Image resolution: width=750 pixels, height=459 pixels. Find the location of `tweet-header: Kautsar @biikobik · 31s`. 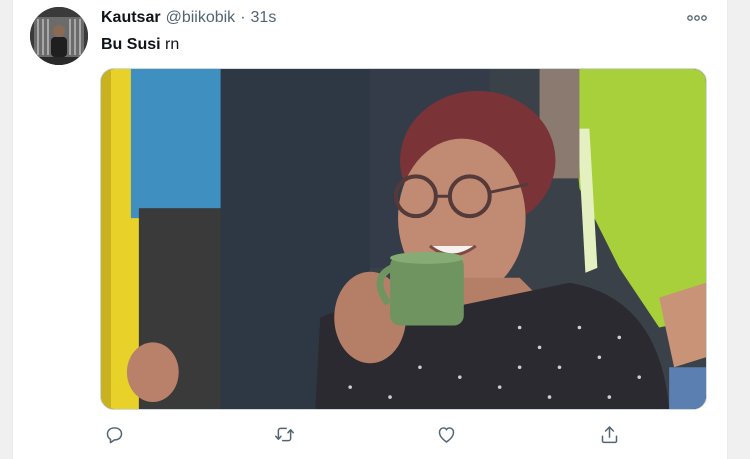

tweet-header: Kautsar @biikobik · 31s is located at coordinates (188, 19).